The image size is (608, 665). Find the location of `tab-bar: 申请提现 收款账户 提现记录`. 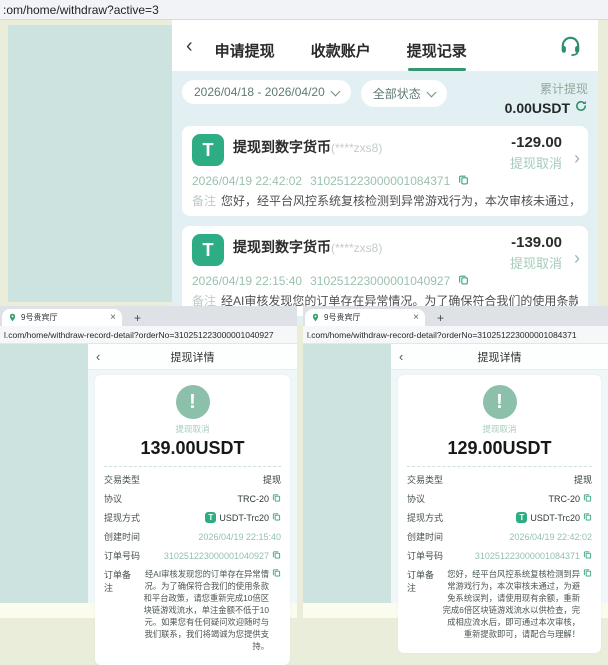

tab-bar: 申请提现 收款账户 提现记录 is located at coordinates (341, 45).